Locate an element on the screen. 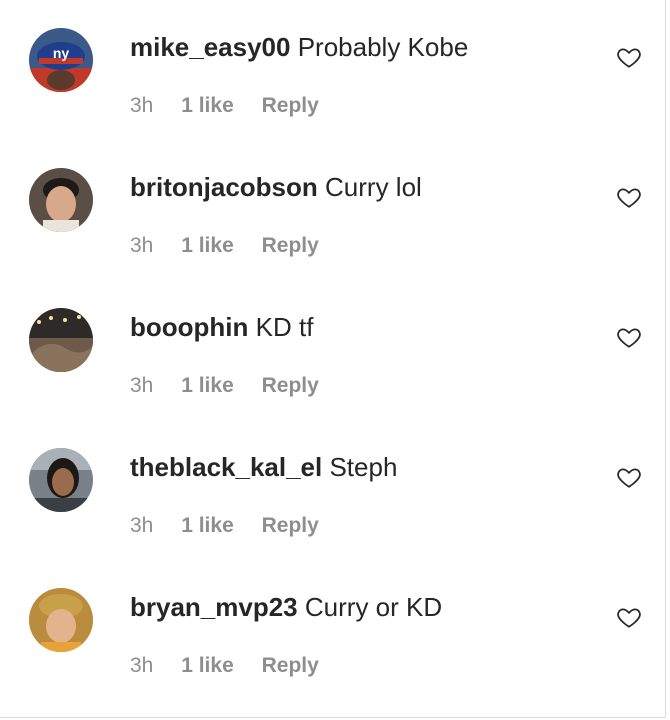  comment-text-line: britonjacobson Curry lol is located at coordinates (276, 187).